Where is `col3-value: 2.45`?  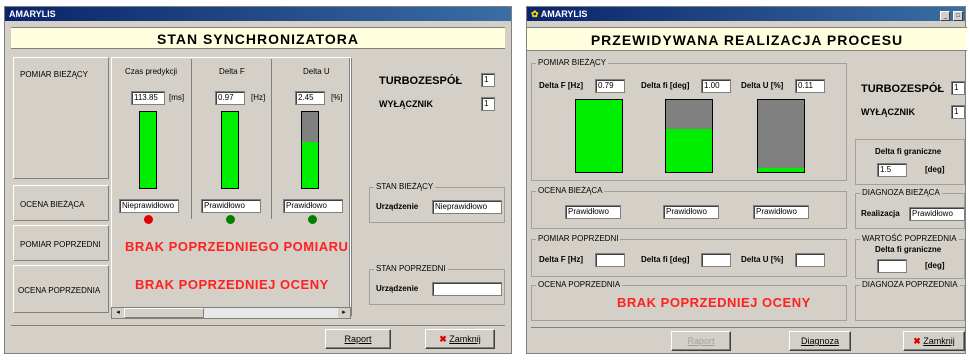 col3-value: 2.45 is located at coordinates (310, 98).